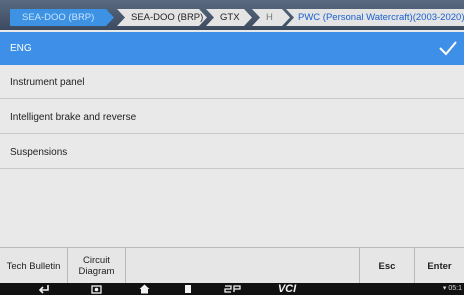  I want to click on menu-item-label: Intelligent brake and reverse, so click(73, 117).